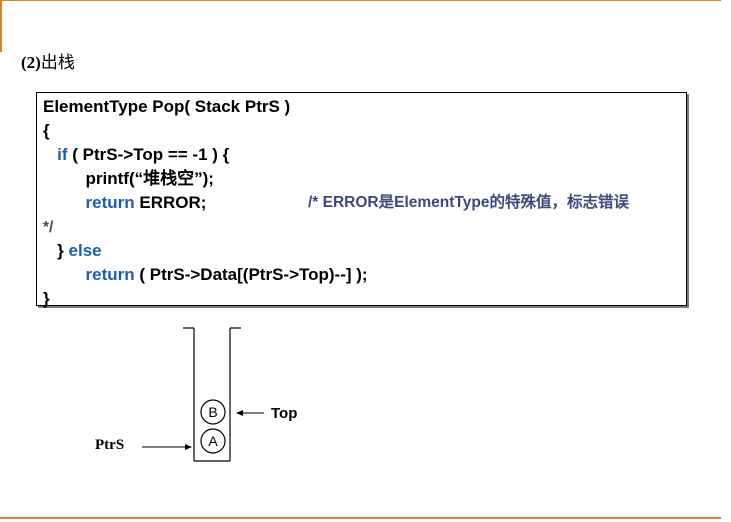 This screenshot has height=522, width=731. I want to click on ptrs-arrow-head, so click(188, 447).